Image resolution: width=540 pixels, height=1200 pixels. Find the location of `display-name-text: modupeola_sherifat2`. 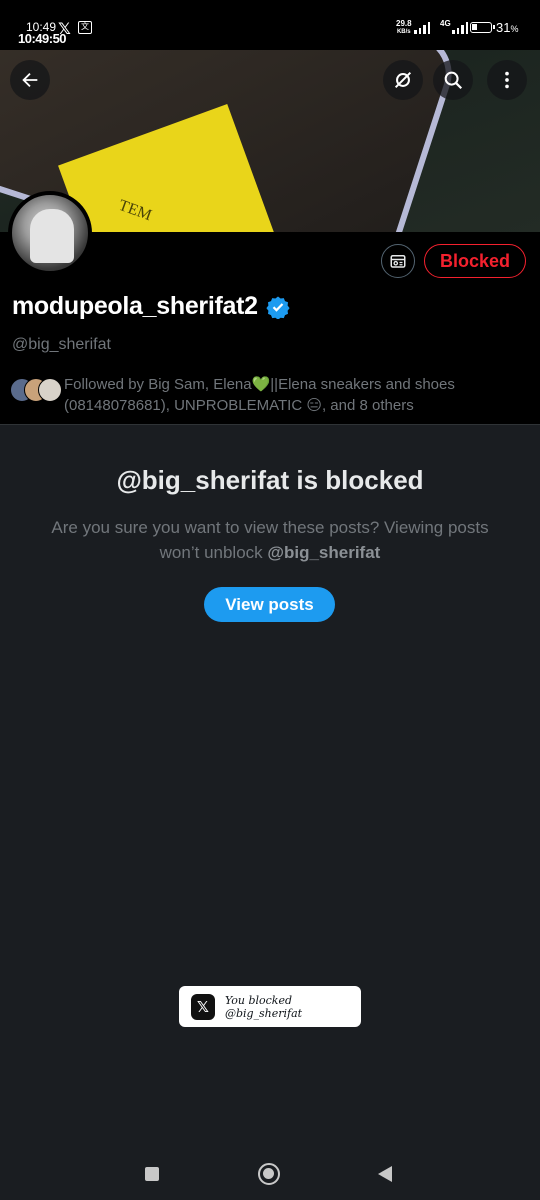

display-name-text: modupeola_sherifat2 is located at coordinates (135, 306).